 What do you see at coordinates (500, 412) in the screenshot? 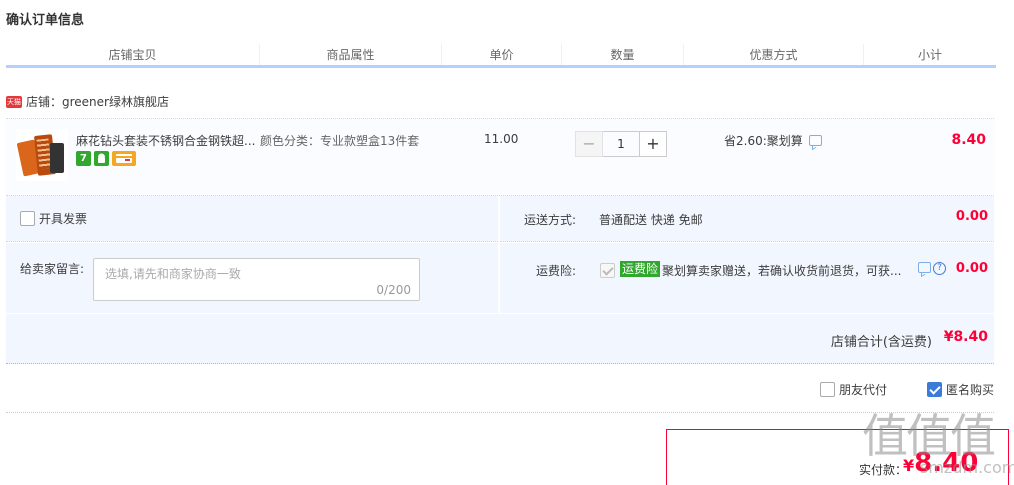
I see `divider` at bounding box center [500, 412].